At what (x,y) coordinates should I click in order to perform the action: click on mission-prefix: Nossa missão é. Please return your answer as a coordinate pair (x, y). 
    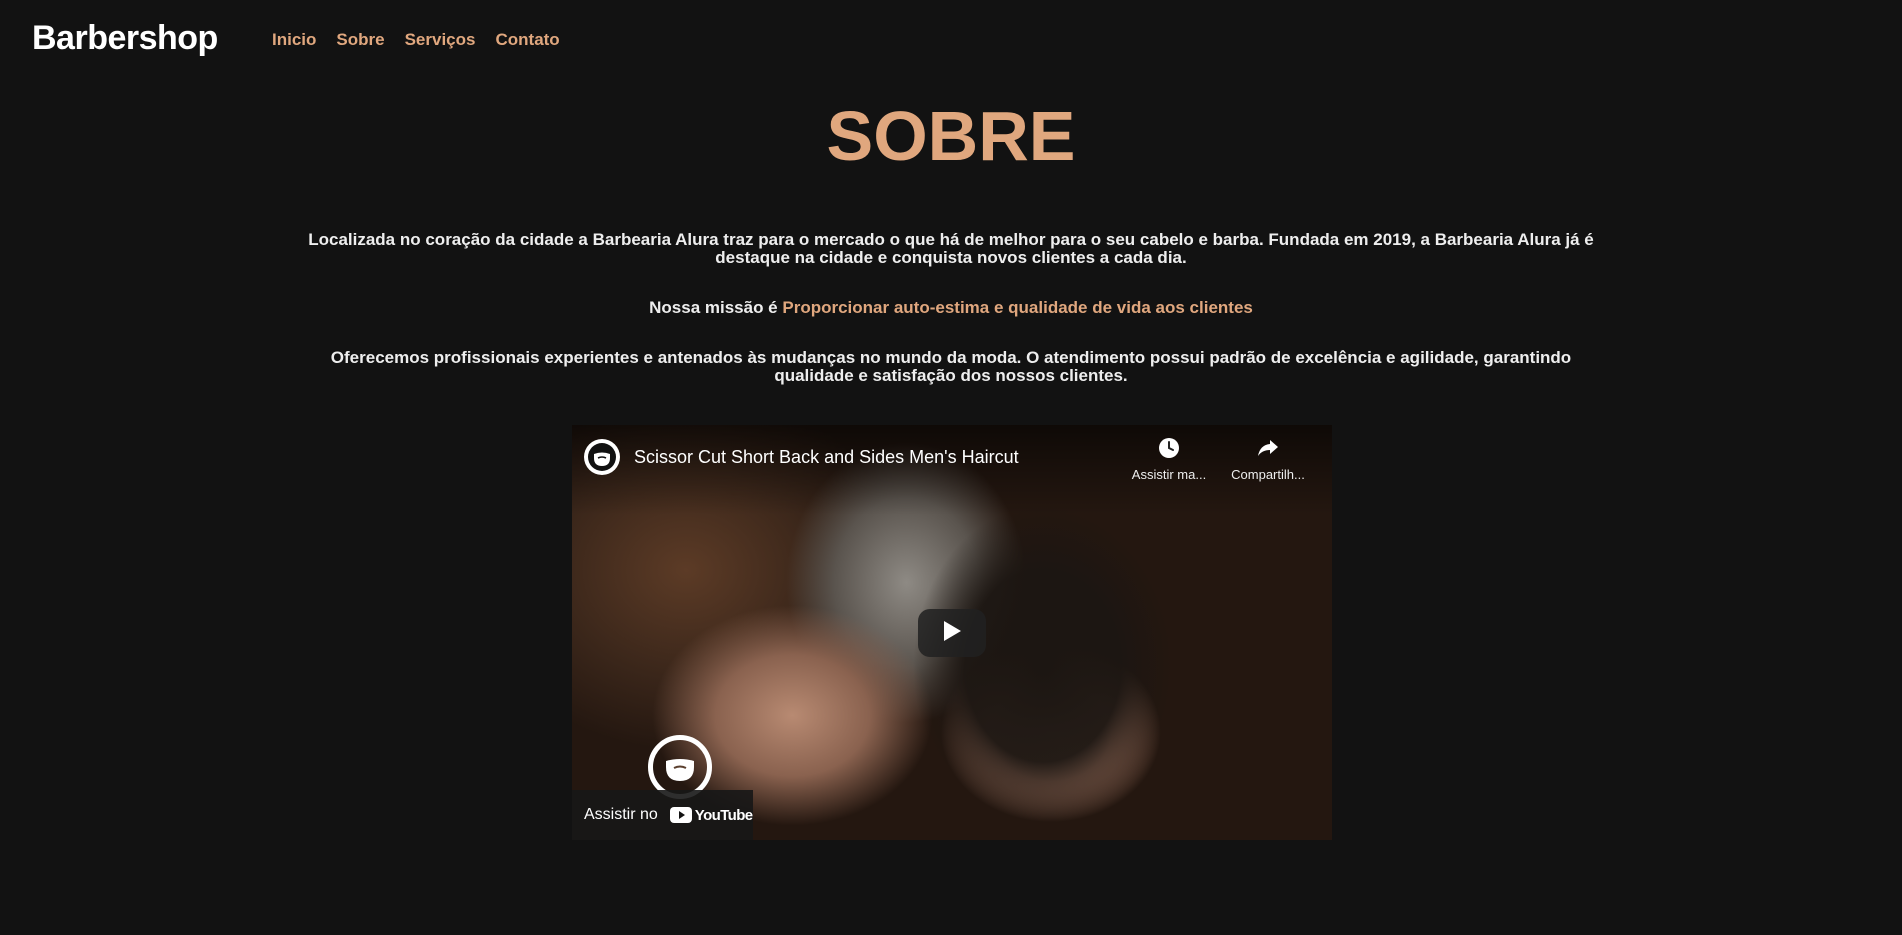
    Looking at the image, I should click on (716, 307).